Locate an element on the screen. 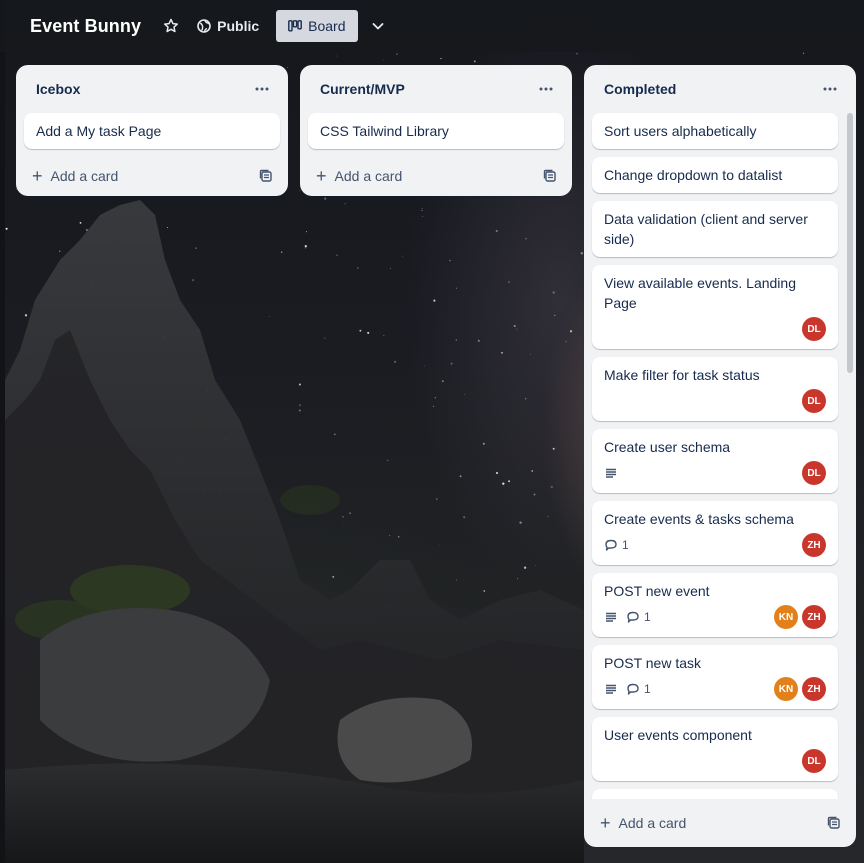 The width and height of the screenshot is (864, 863). card-title: Data validation (client and server side) is located at coordinates (706, 229).